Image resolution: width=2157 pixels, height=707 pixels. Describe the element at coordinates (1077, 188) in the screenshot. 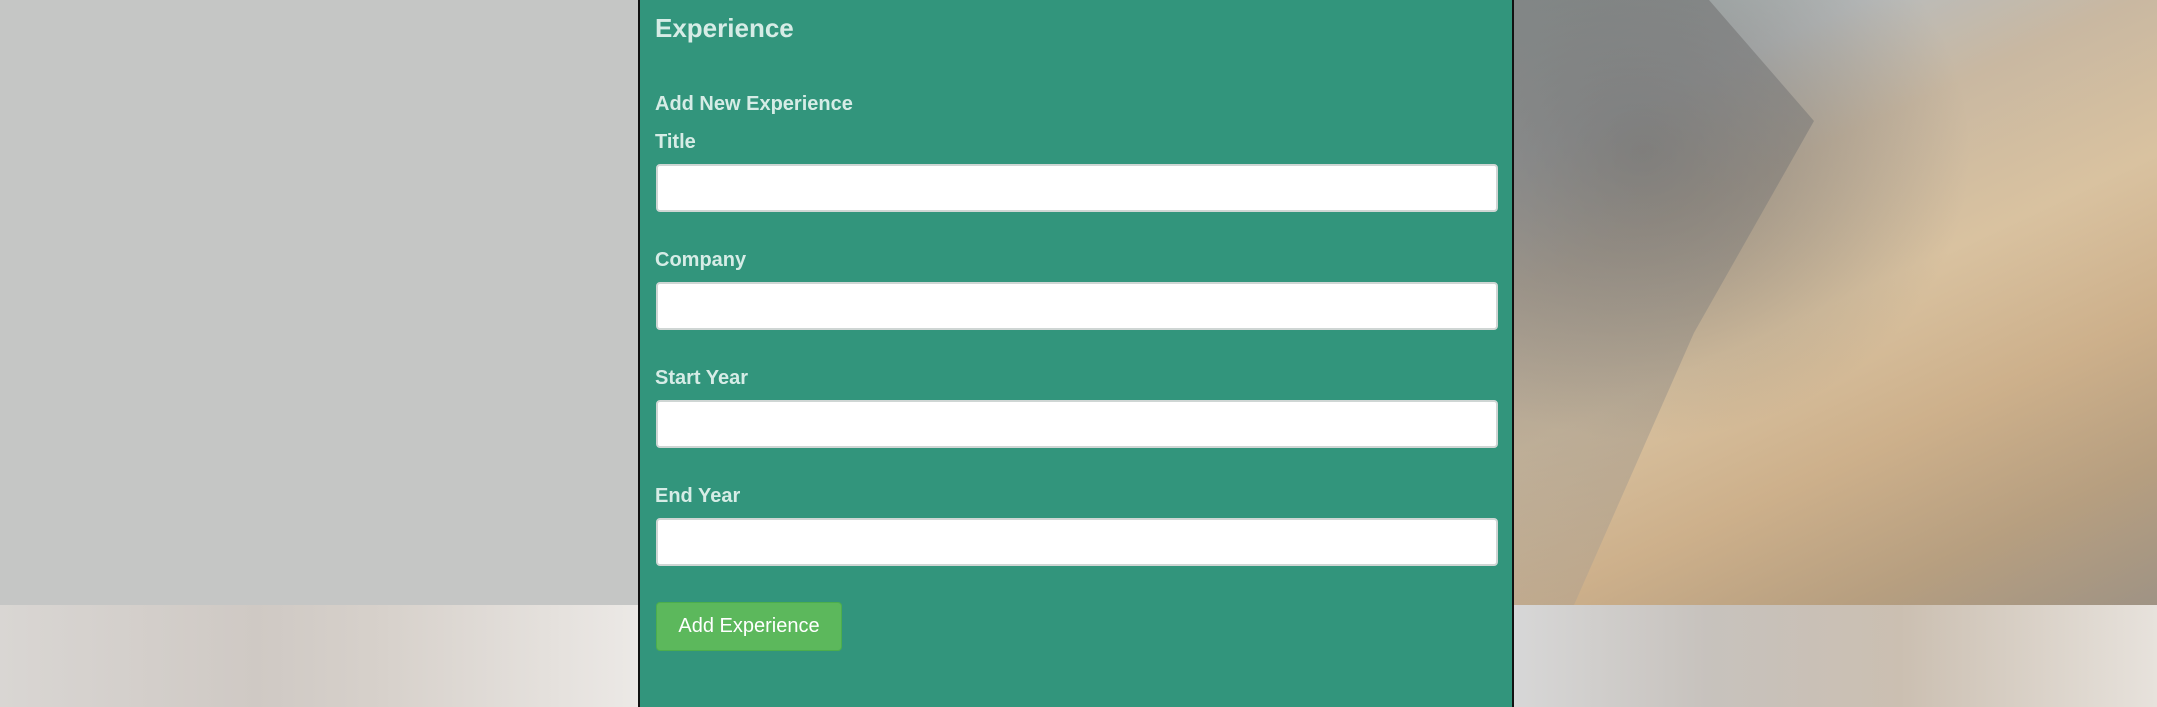

I see `title-input` at that location.